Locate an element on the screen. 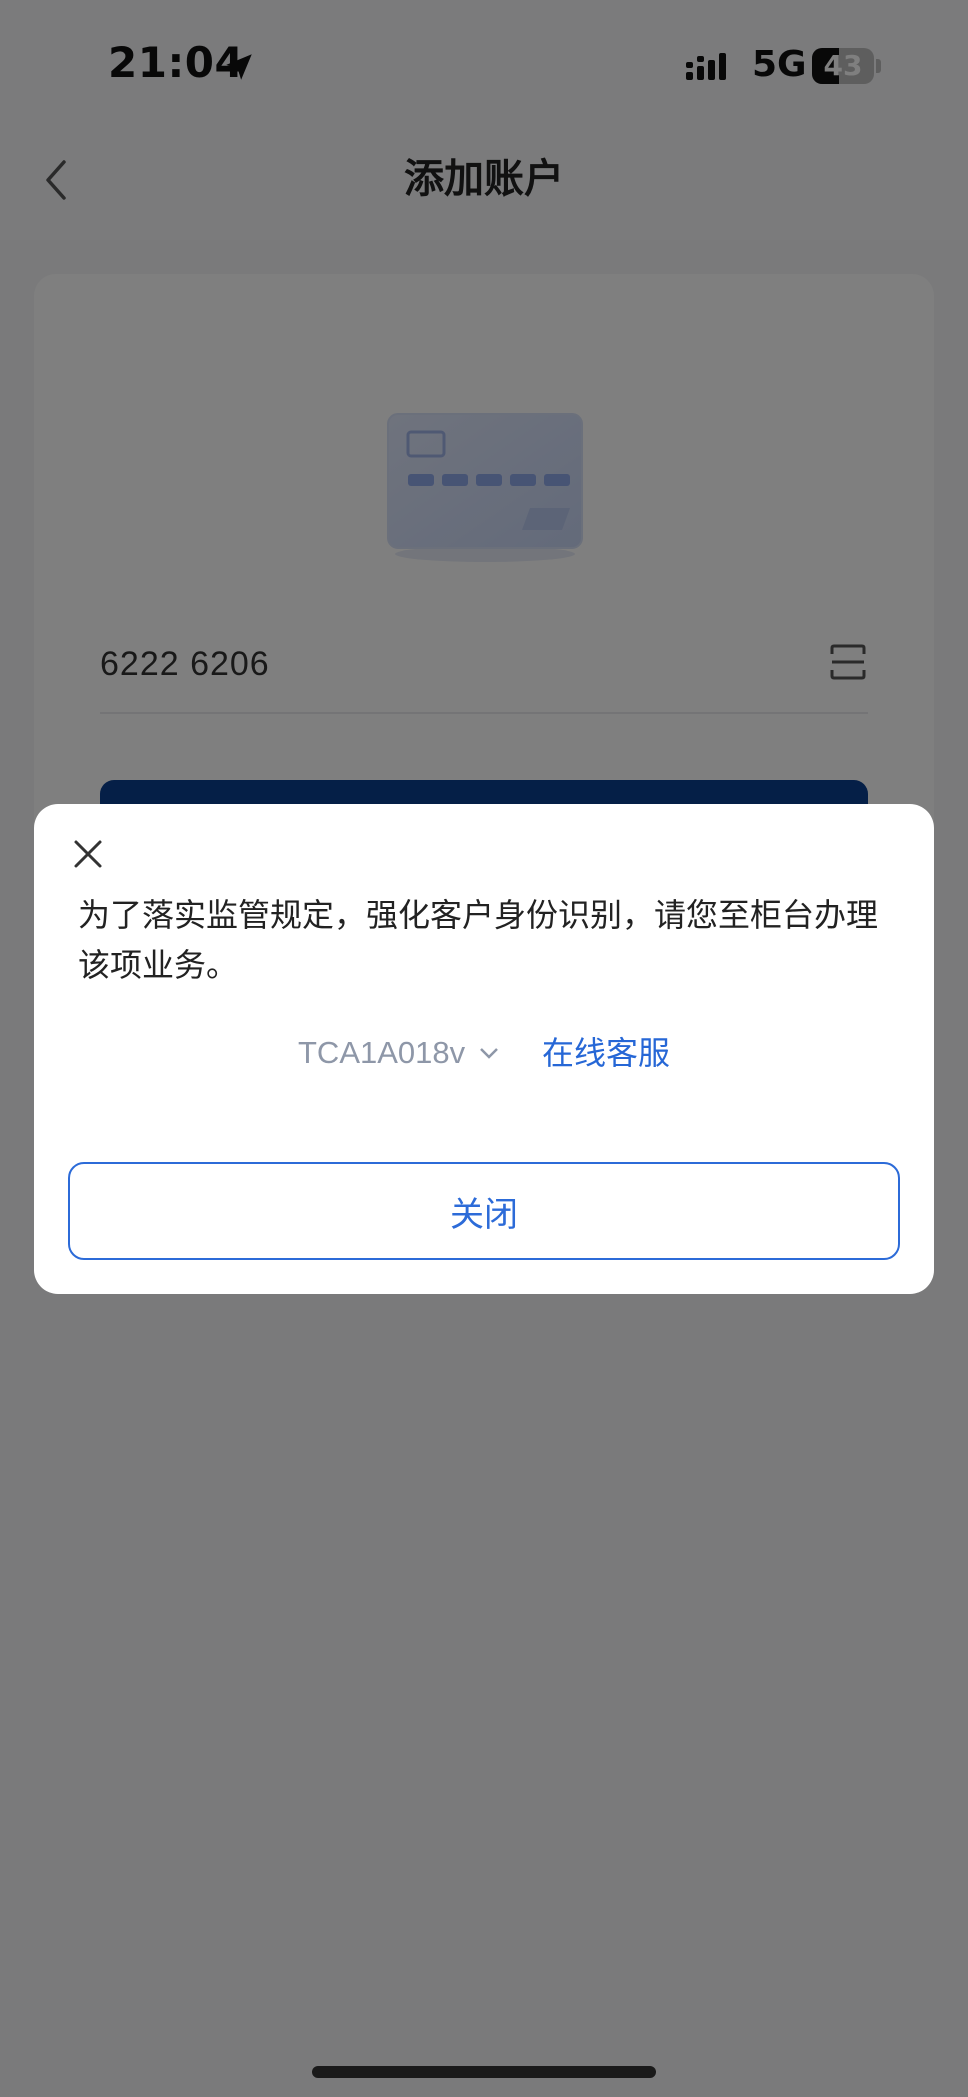 The width and height of the screenshot is (968, 2097). online-service-link: 在线客服 is located at coordinates (606, 1053).